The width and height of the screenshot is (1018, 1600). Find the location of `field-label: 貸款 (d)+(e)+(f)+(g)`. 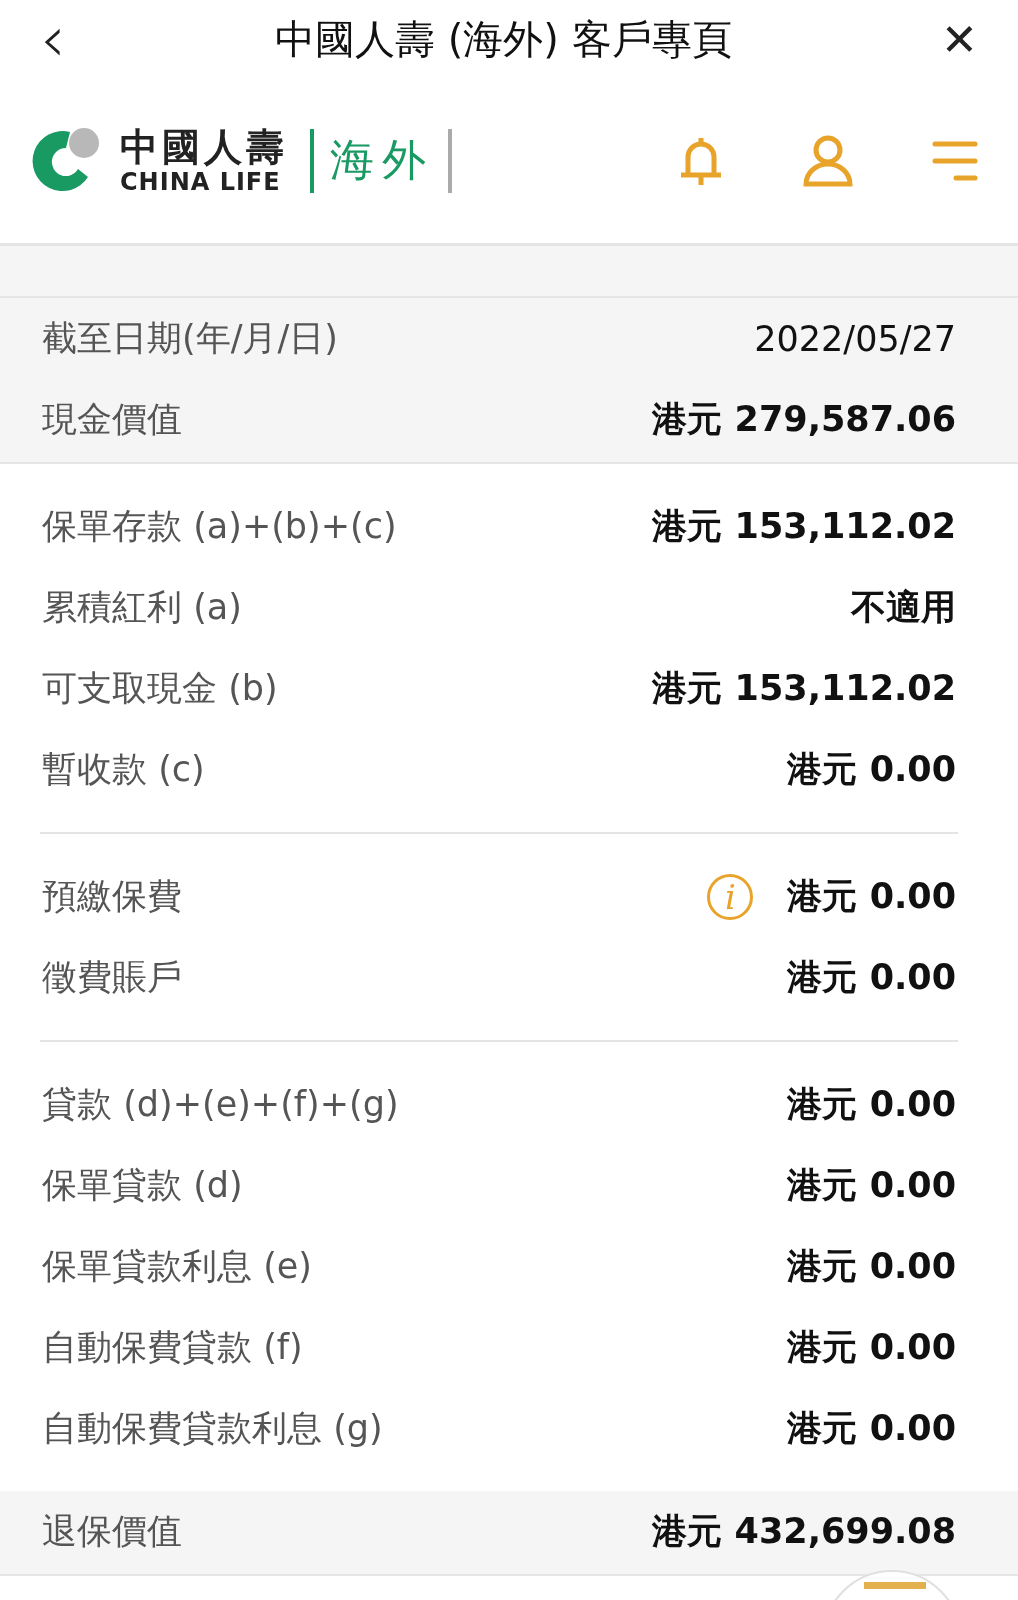

field-label: 貸款 (d)+(e)+(f)+(g) is located at coordinates (220, 1104).